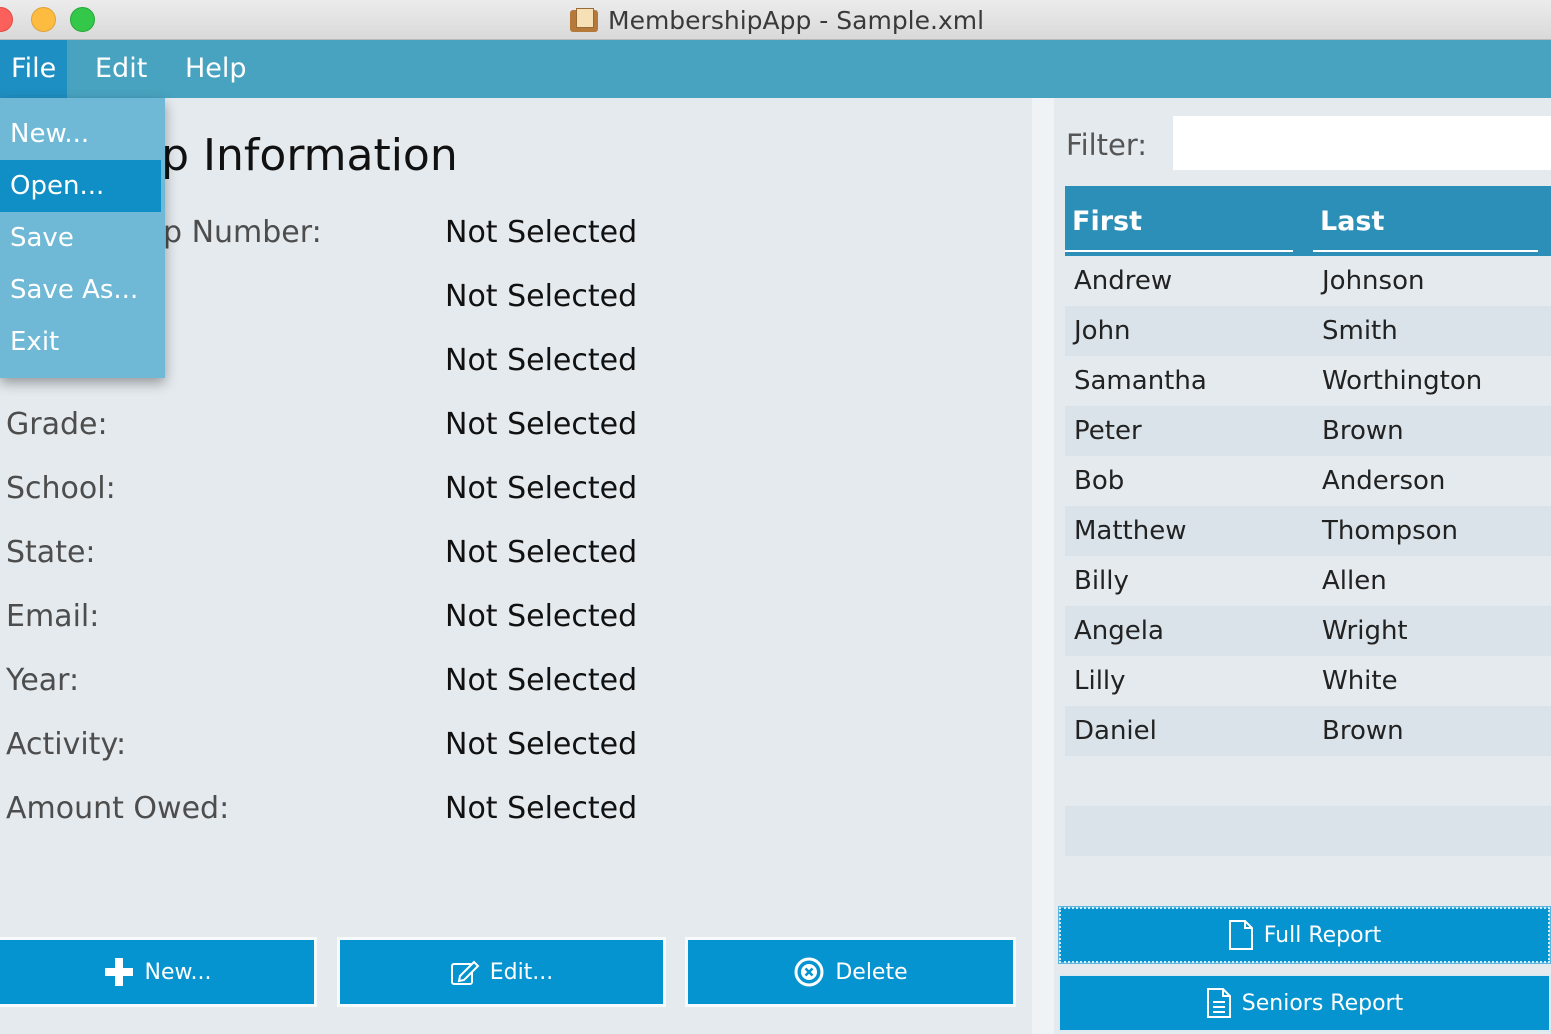 The image size is (1551, 1034). Describe the element at coordinates (216, 69) in the screenshot. I see `menu-help: Help` at that location.